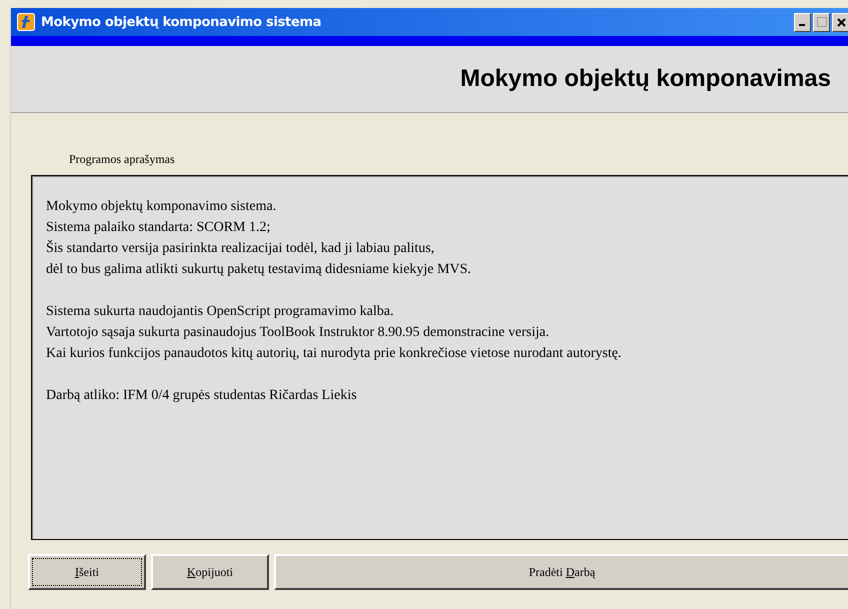 The width and height of the screenshot is (848, 609). I want to click on page-heading: Mokymo objektų komponavimas, so click(645, 79).